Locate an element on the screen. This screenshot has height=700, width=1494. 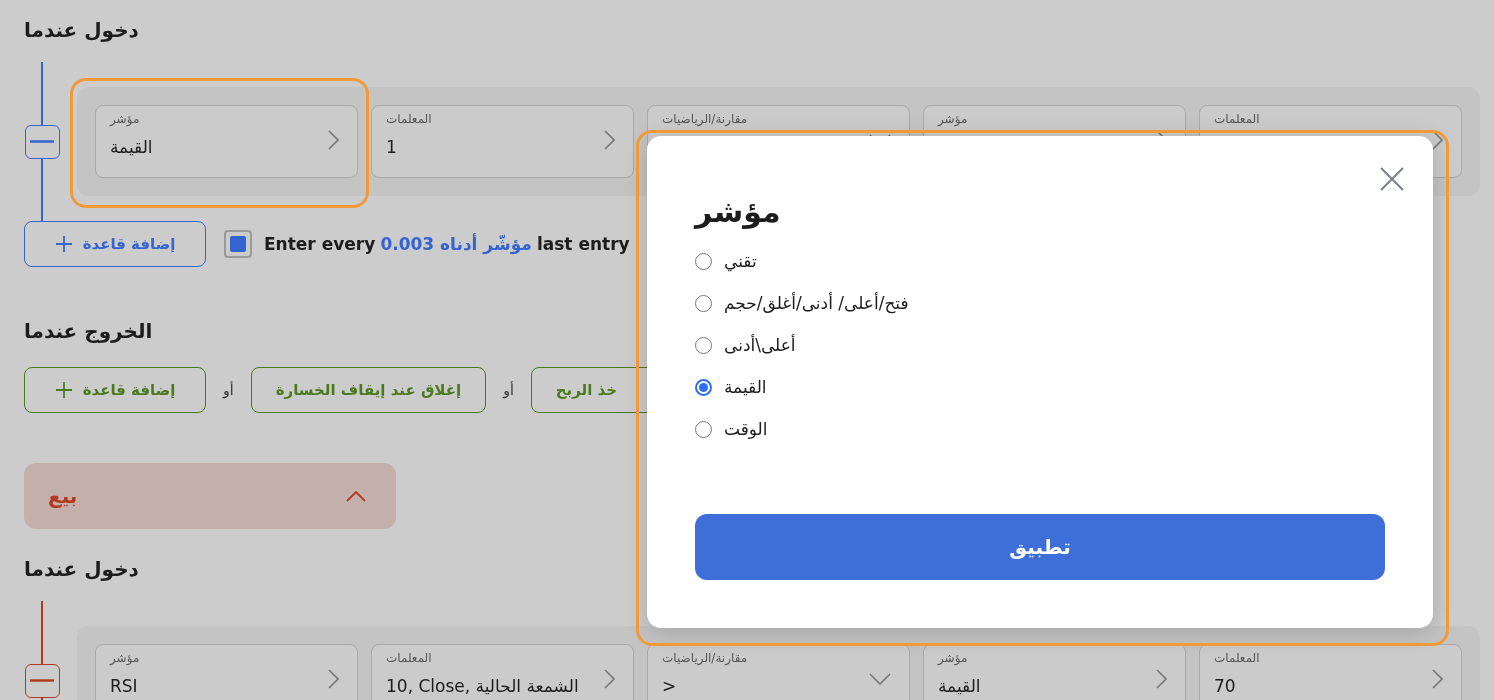
radio-option: تقني is located at coordinates (726, 261).